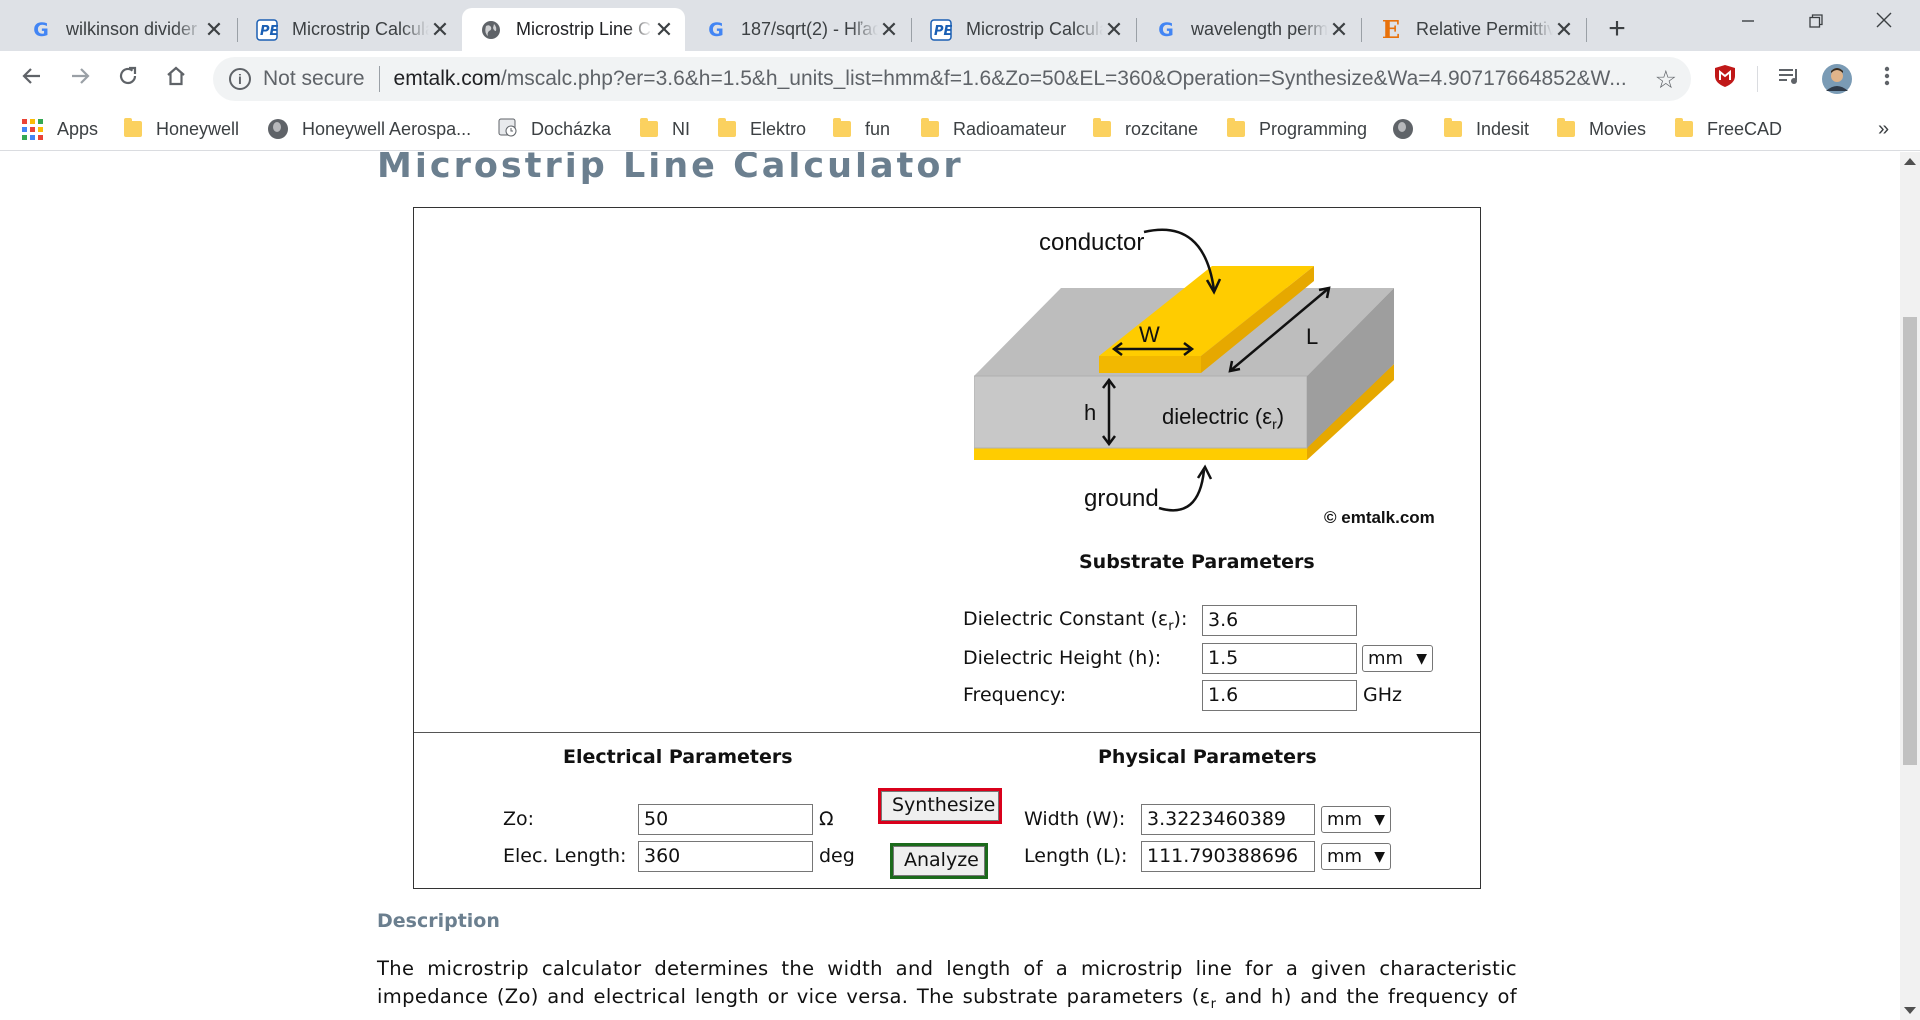 This screenshot has width=1920, height=1020. Describe the element at coordinates (1121, 498) in the screenshot. I see `ground-label: ground` at that location.